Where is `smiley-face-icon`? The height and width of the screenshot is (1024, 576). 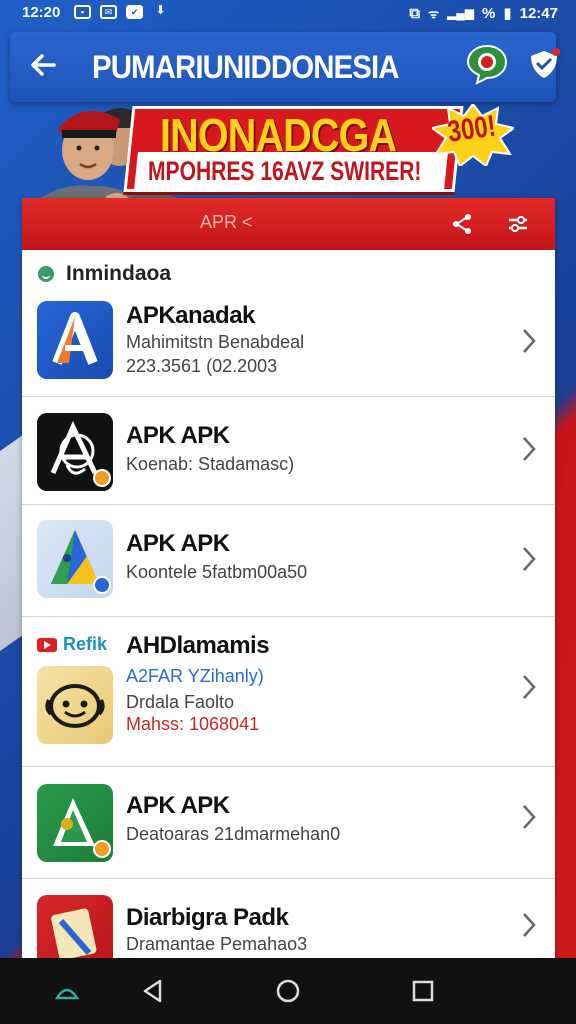 smiley-face-icon is located at coordinates (75, 705).